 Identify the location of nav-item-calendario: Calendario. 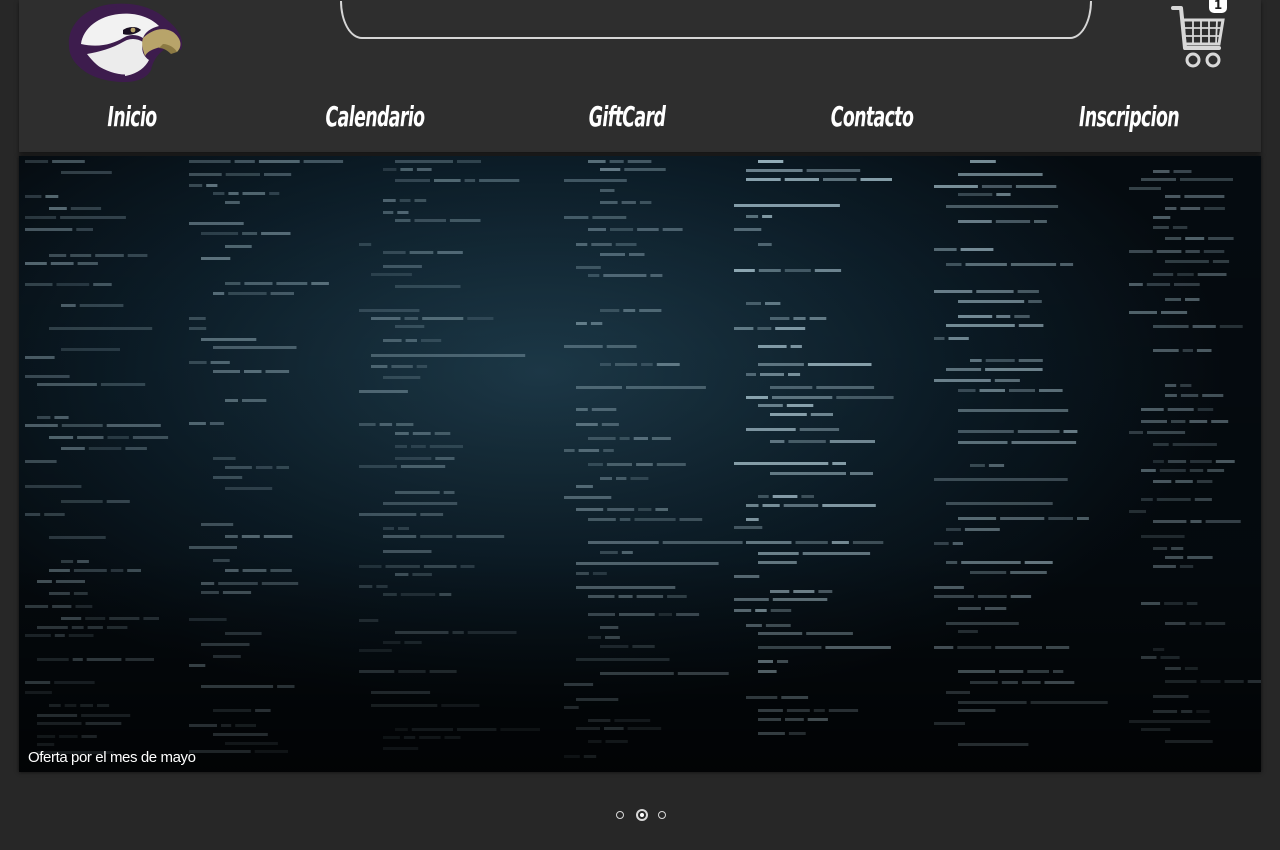
(375, 117).